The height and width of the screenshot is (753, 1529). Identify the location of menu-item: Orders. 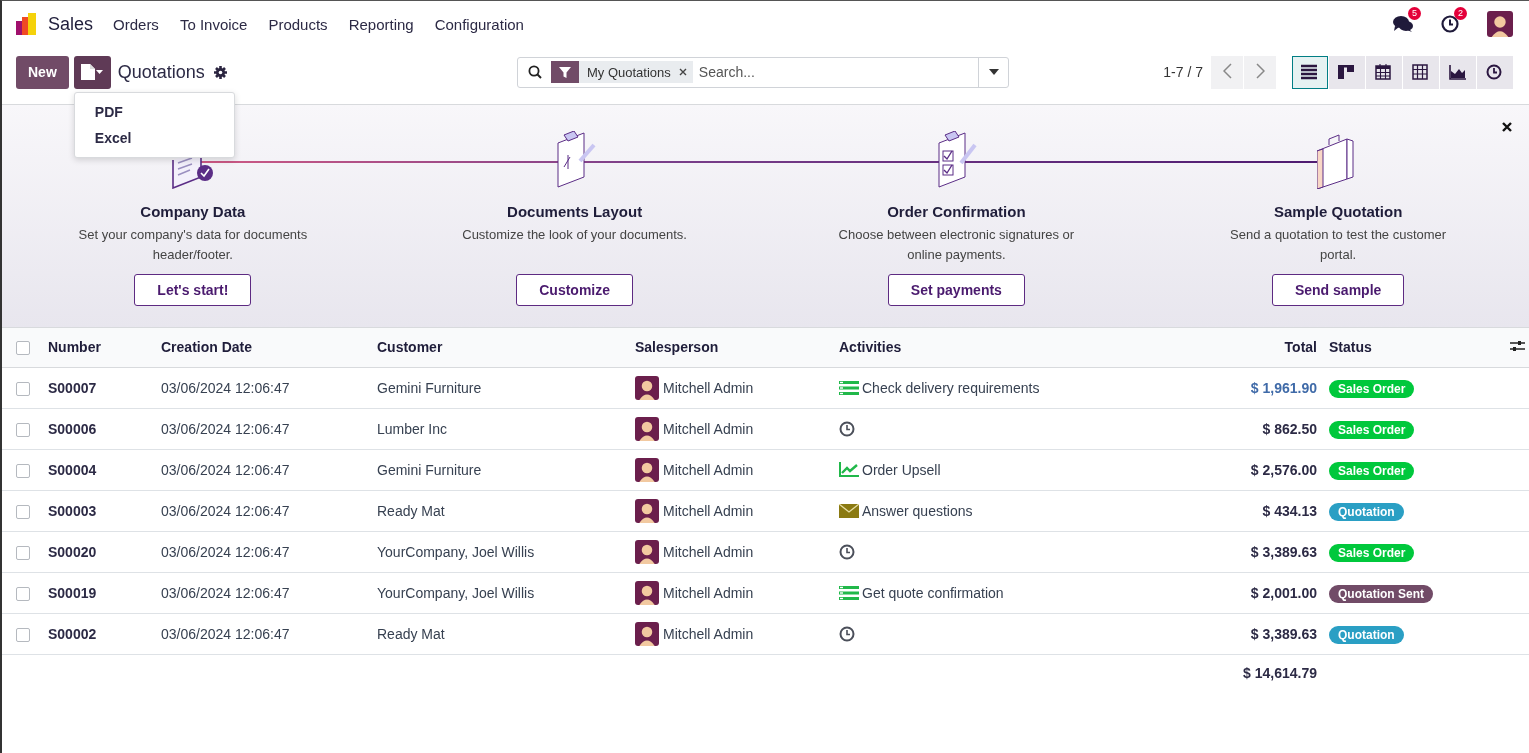
(136, 24).